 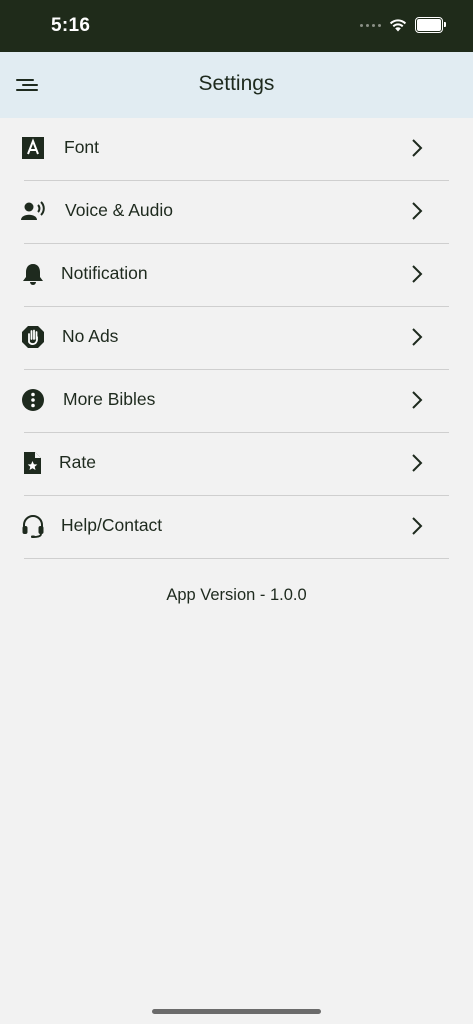 What do you see at coordinates (33, 210) in the screenshot?
I see `voice-audio-icon` at bounding box center [33, 210].